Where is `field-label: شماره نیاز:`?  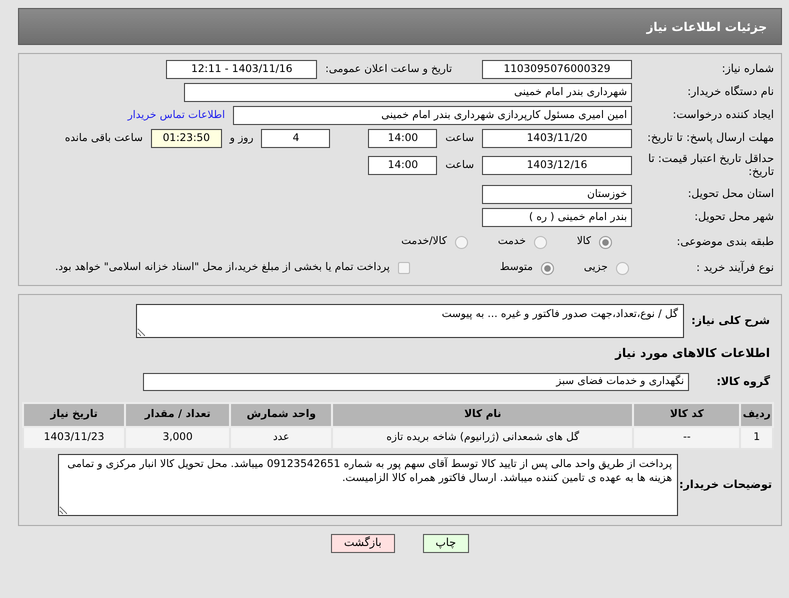
field-label: شماره نیاز: is located at coordinates (747, 69).